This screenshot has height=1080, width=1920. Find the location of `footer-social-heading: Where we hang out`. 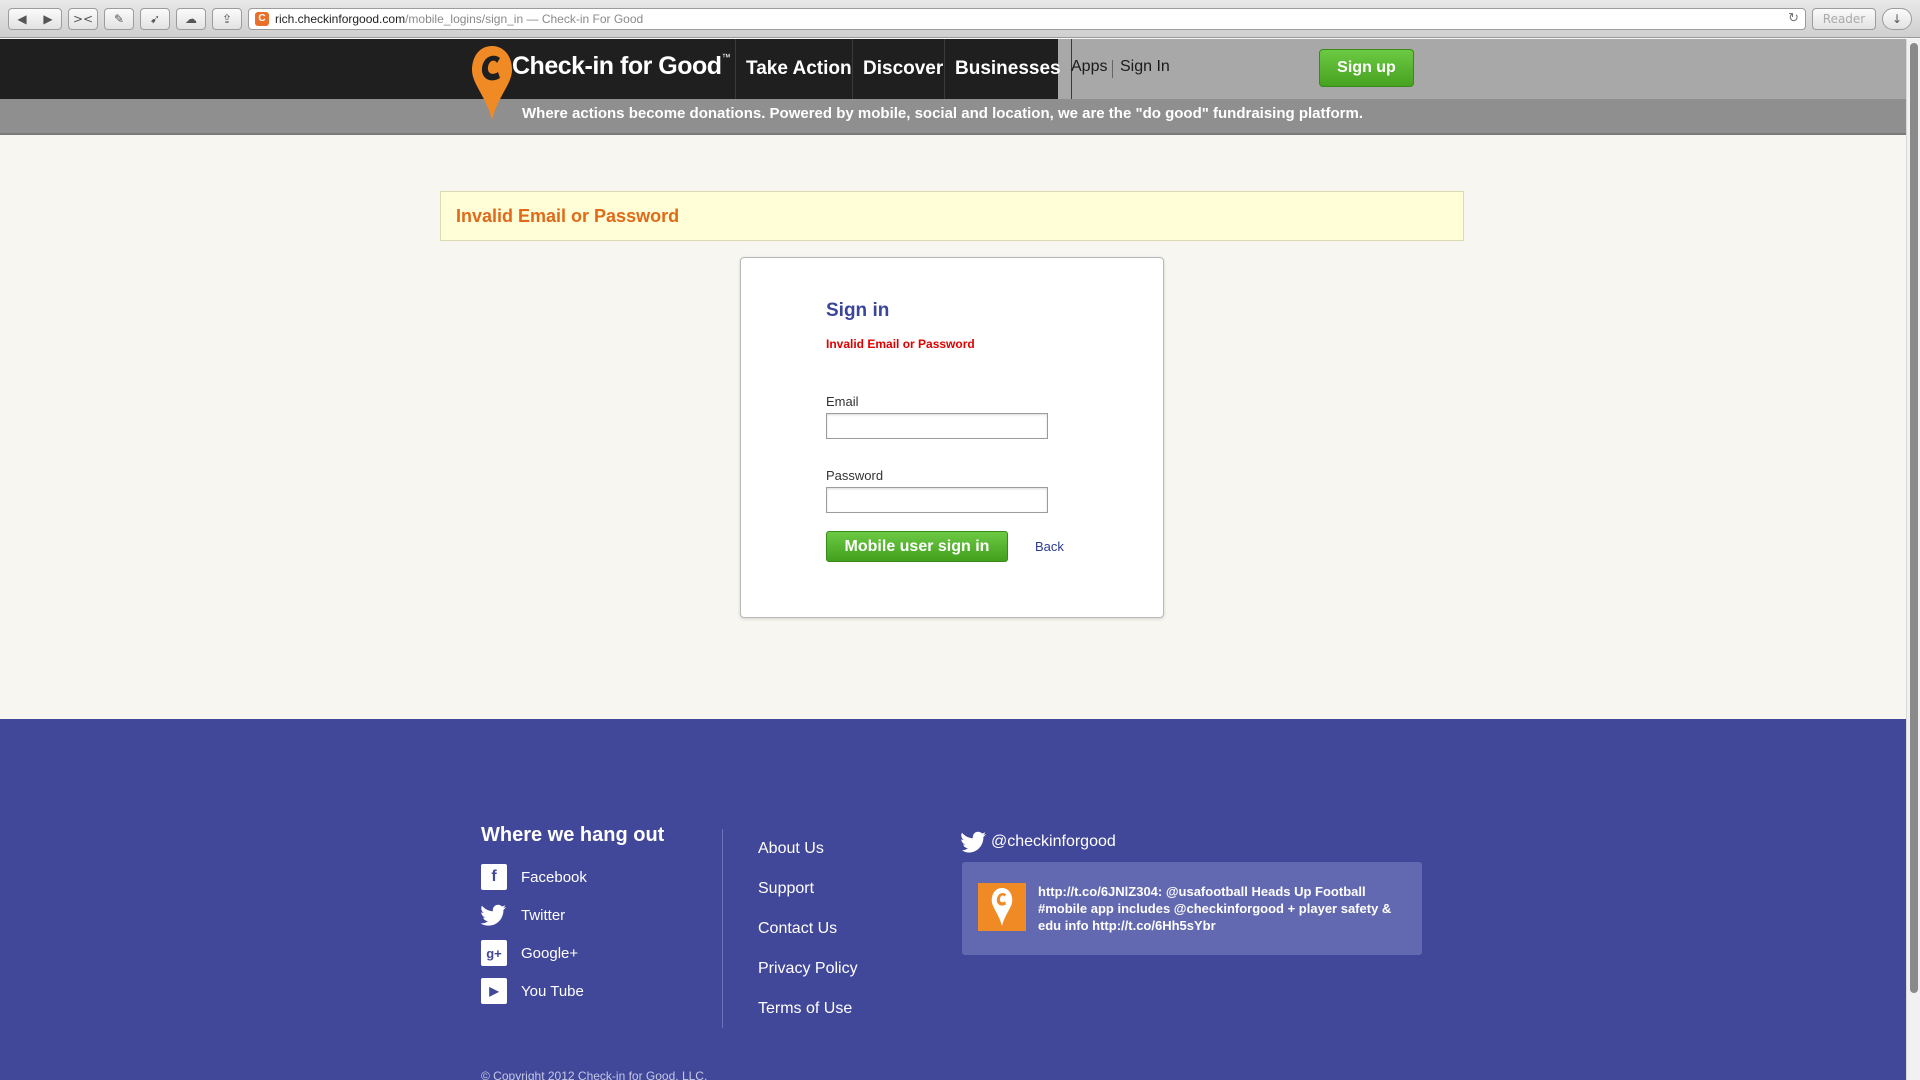

footer-social-heading: Where we hang out is located at coordinates (573, 835).